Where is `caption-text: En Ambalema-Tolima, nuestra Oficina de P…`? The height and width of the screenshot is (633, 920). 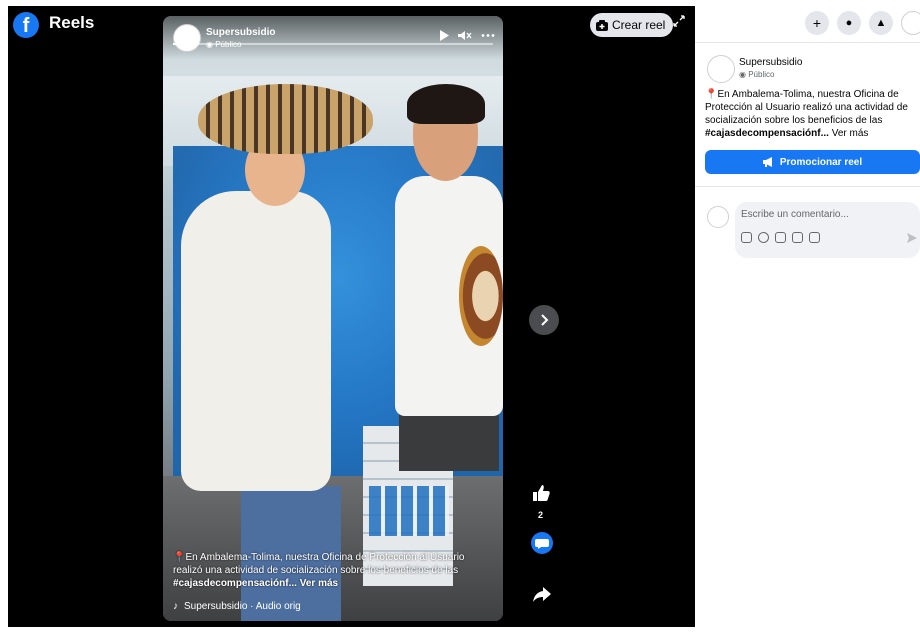 caption-text: En Ambalema-Tolima, nuestra Oficina de P… is located at coordinates (319, 564).